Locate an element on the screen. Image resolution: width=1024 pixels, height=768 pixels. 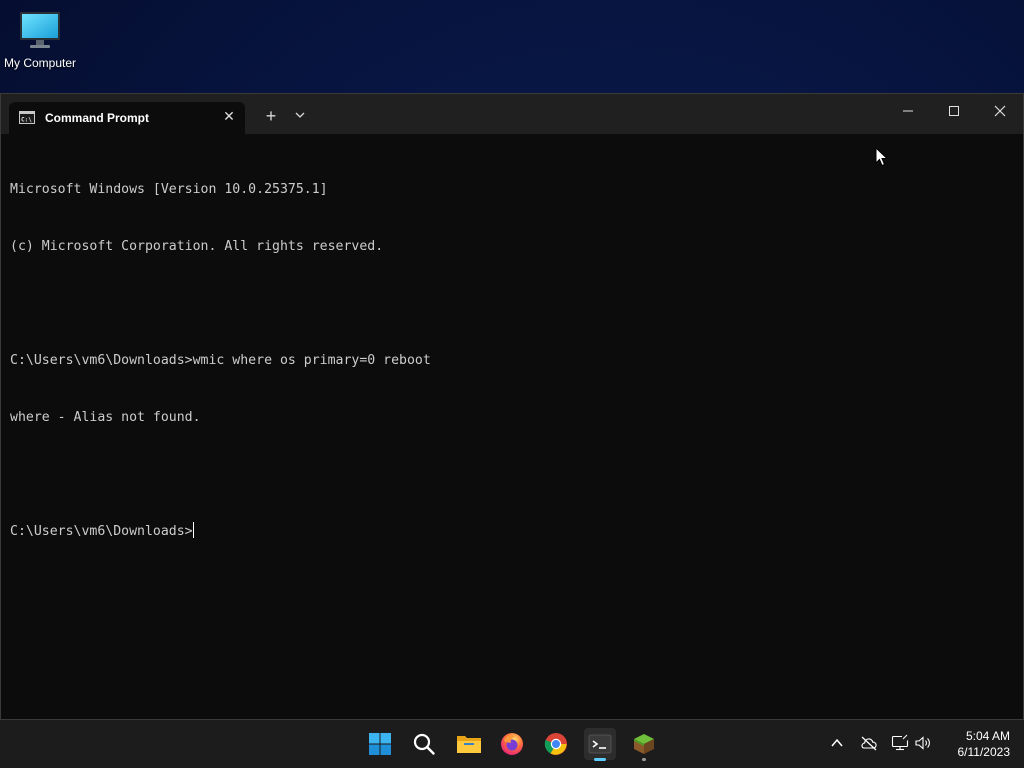
clock-time: 5:04 AM is located at coordinates (987, 736).